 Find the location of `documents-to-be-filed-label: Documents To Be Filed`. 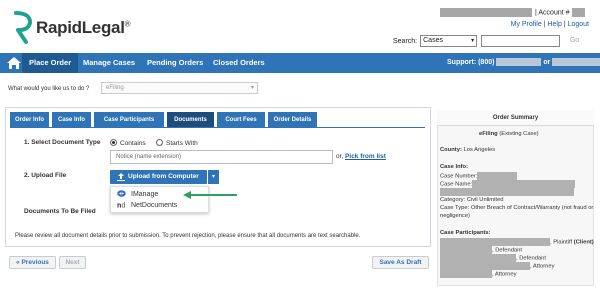

documents-to-be-filed-label: Documents To Be Filed is located at coordinates (60, 211).